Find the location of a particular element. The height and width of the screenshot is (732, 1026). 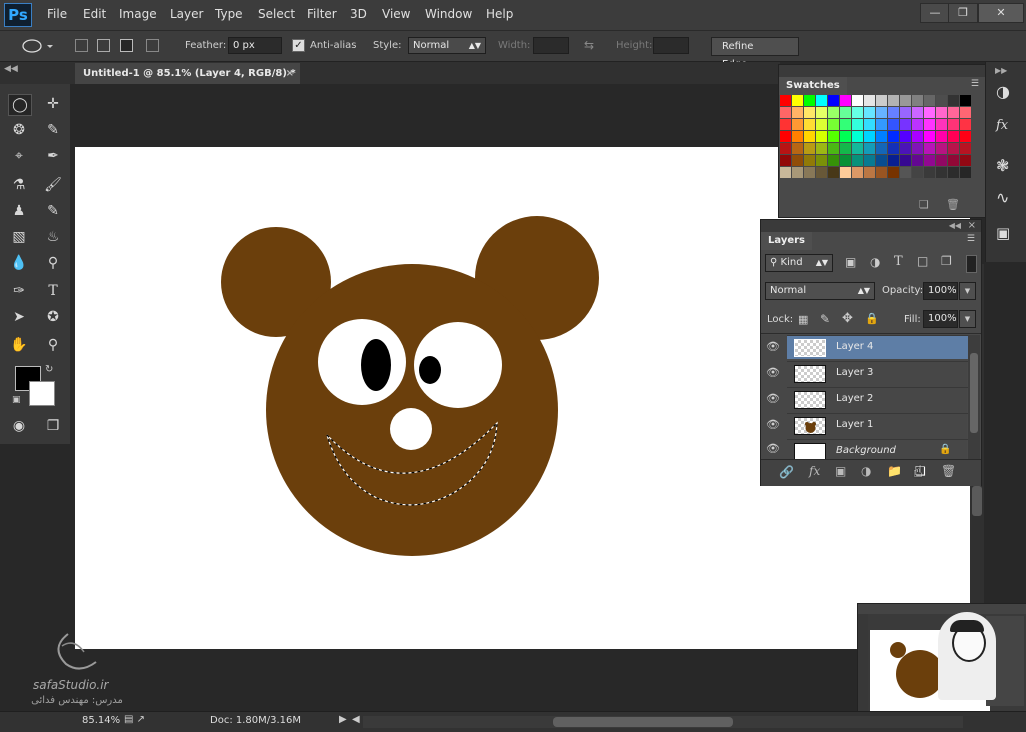

menu-file: File is located at coordinates (57, 14).